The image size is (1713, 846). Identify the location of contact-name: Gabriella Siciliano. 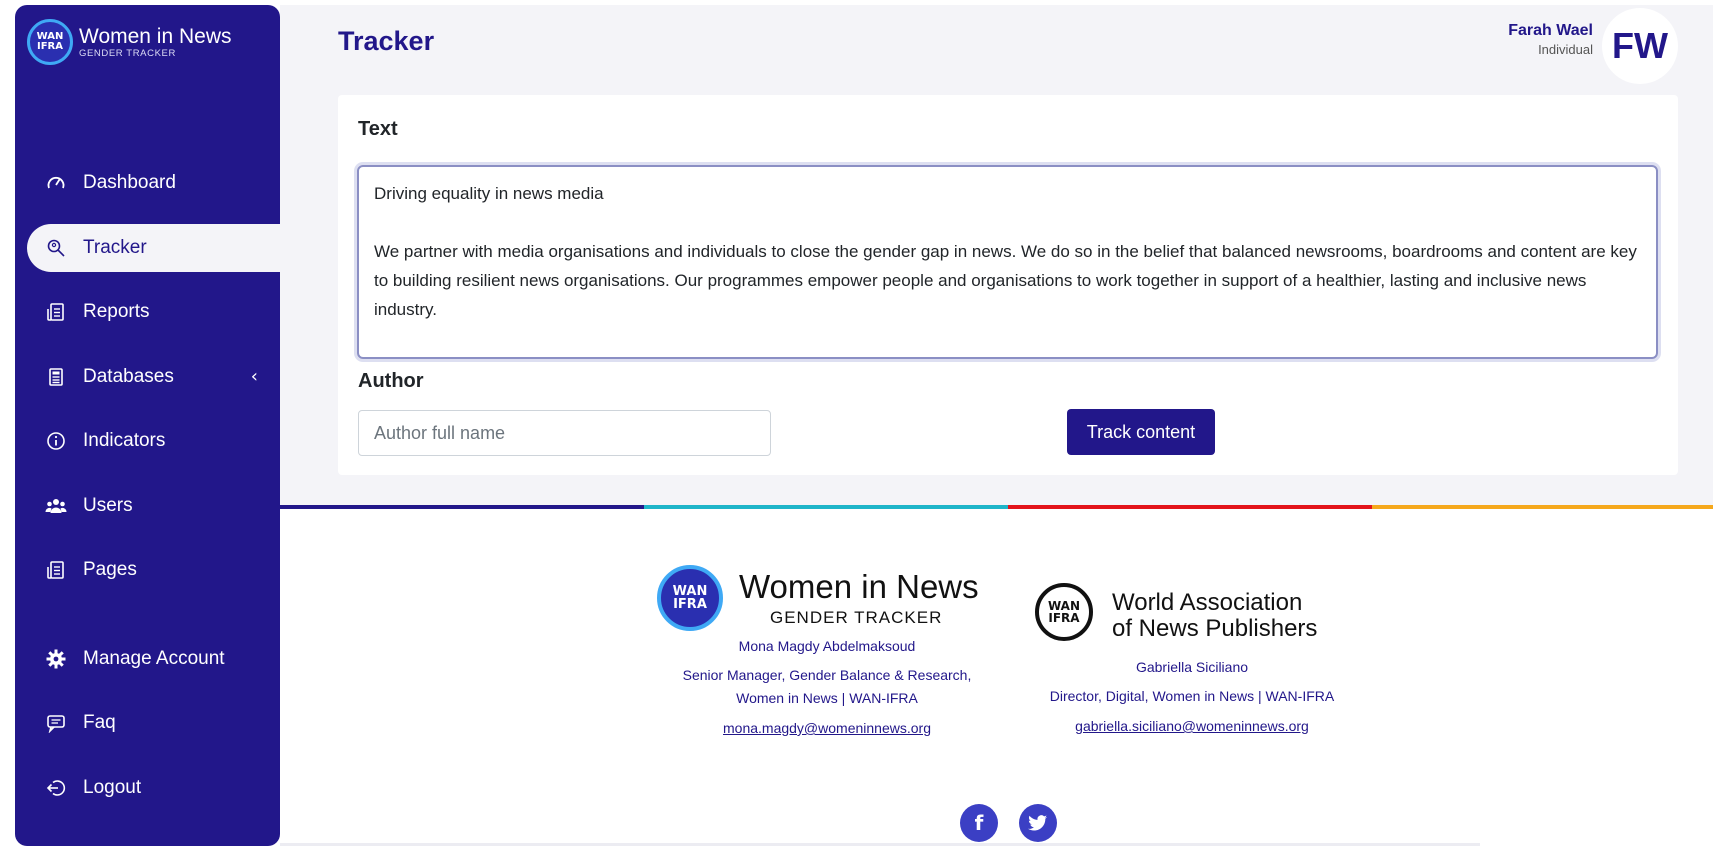
(1192, 667).